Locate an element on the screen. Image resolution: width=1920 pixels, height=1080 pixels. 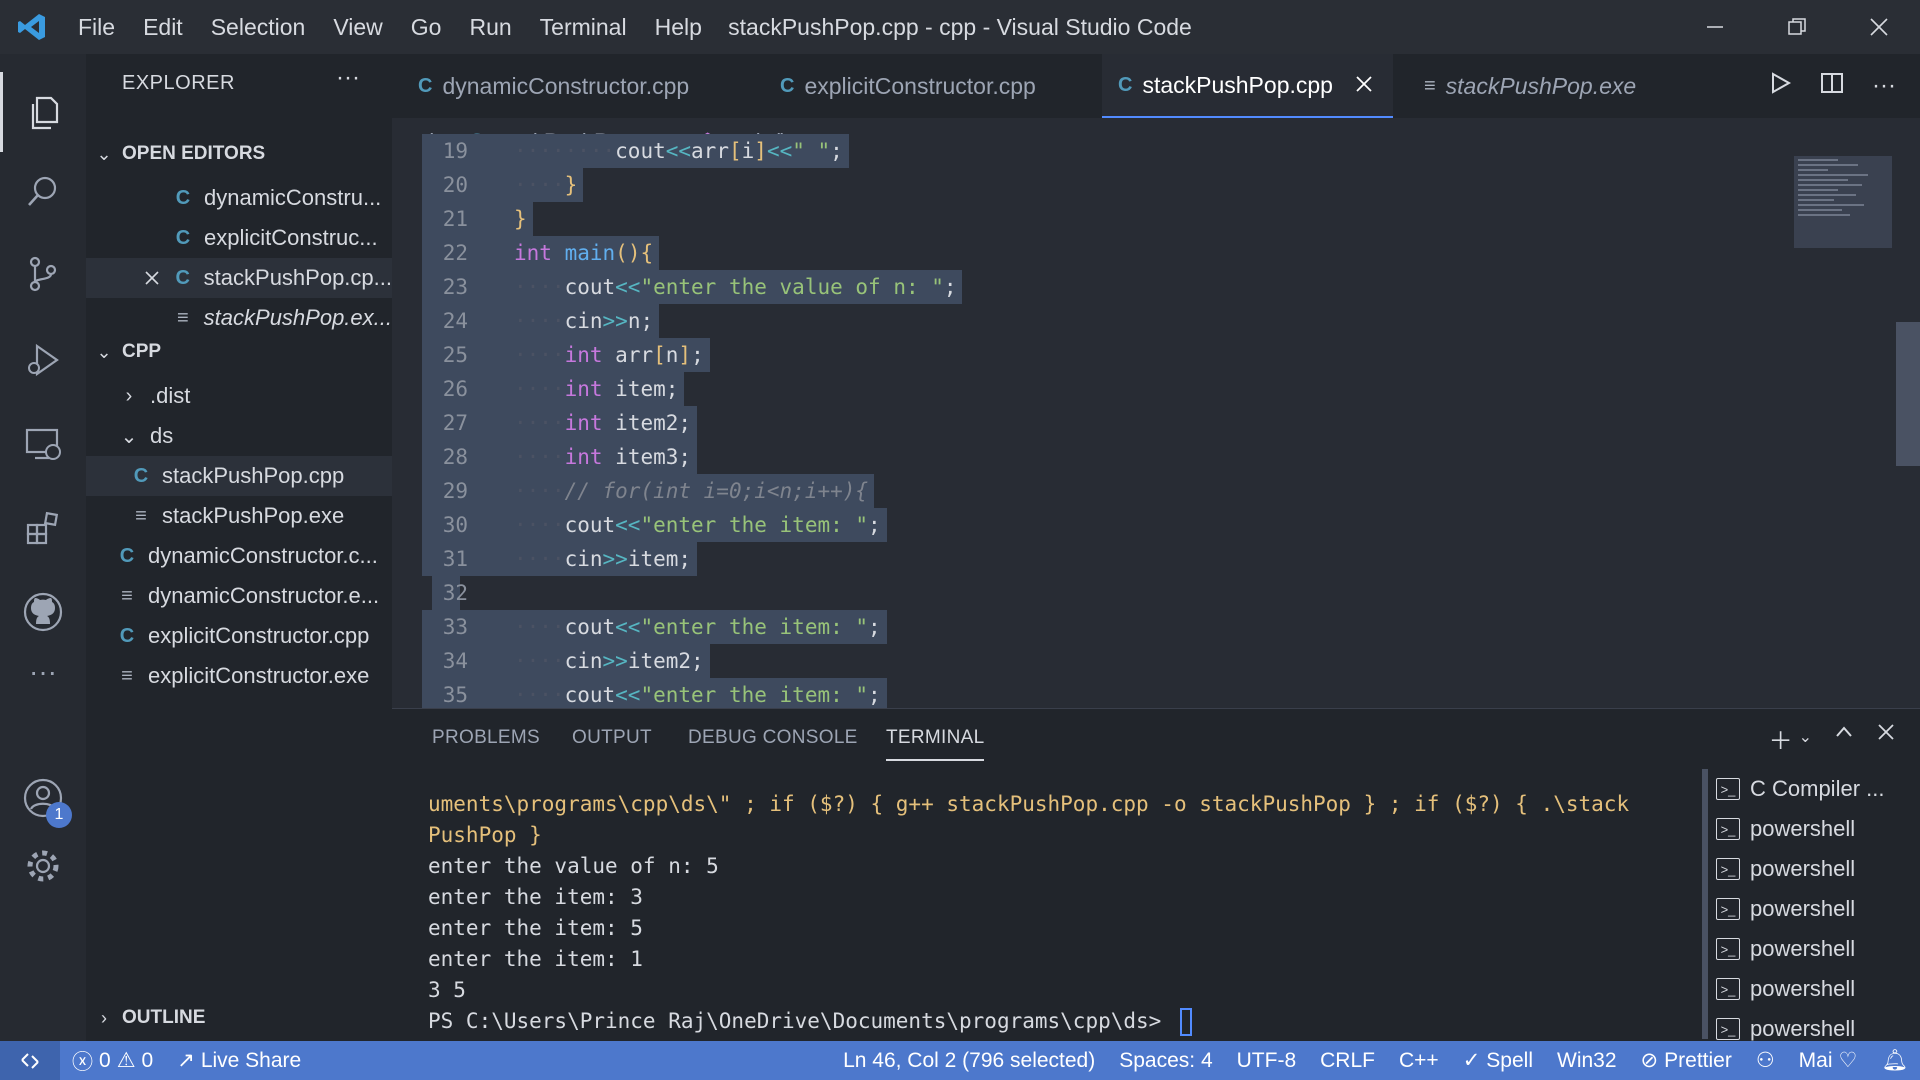
outline-header: › OUTLINE is located at coordinates (239, 1018).